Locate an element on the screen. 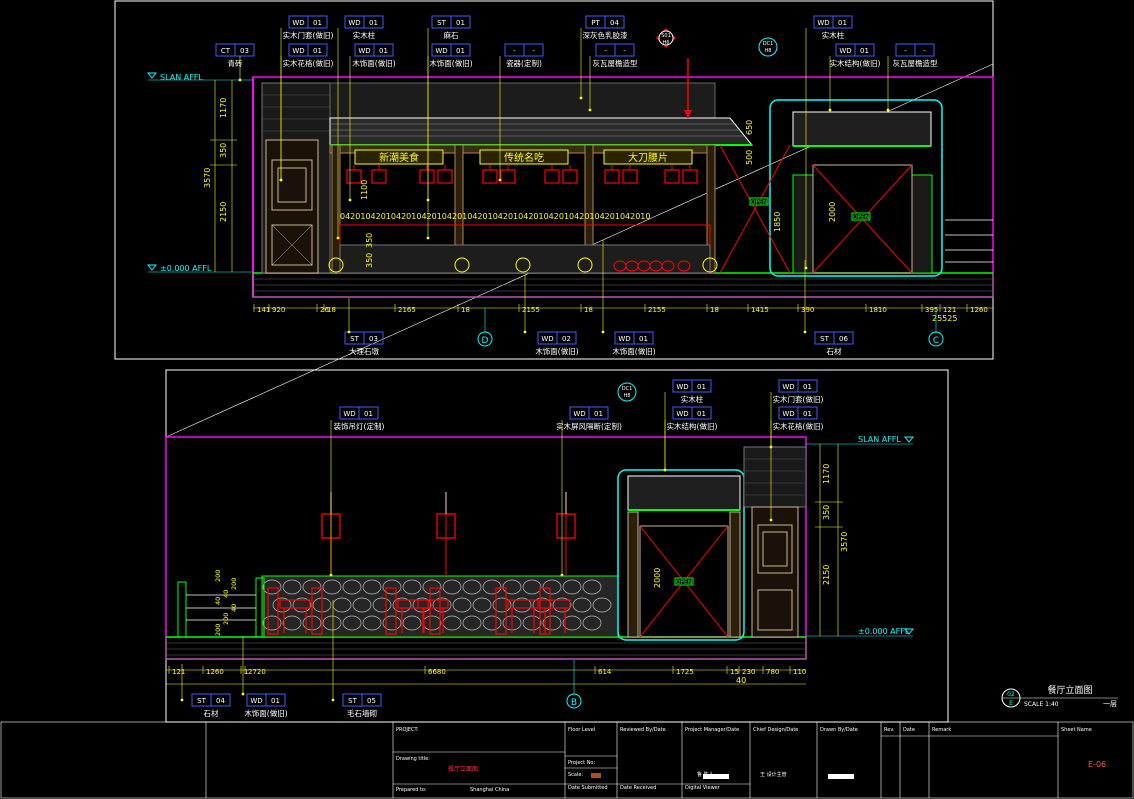 The image size is (1134, 799). tb-drawing-title: 餐厅立面图 is located at coordinates (463, 769).